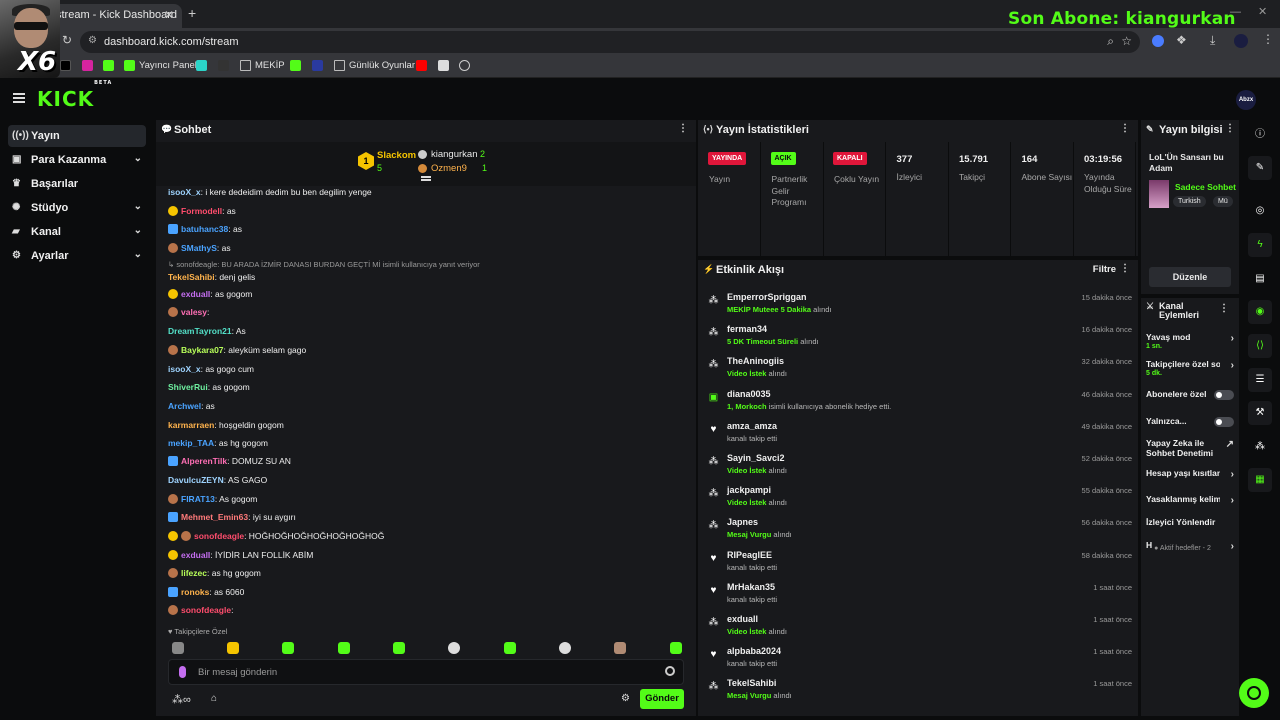 This screenshot has height=720, width=1280. I want to click on sidebar-item-yayin: ((•)) Yayın, so click(77, 136).